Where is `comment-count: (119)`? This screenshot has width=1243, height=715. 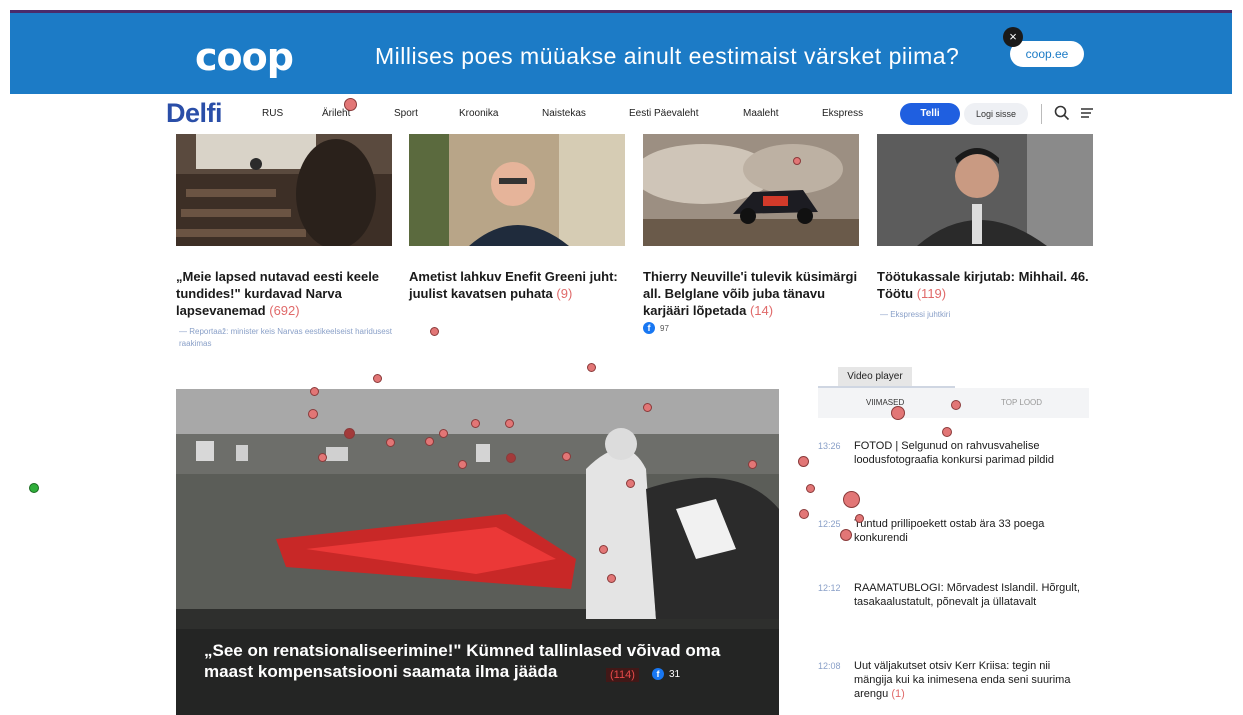 comment-count: (119) is located at coordinates (931, 293).